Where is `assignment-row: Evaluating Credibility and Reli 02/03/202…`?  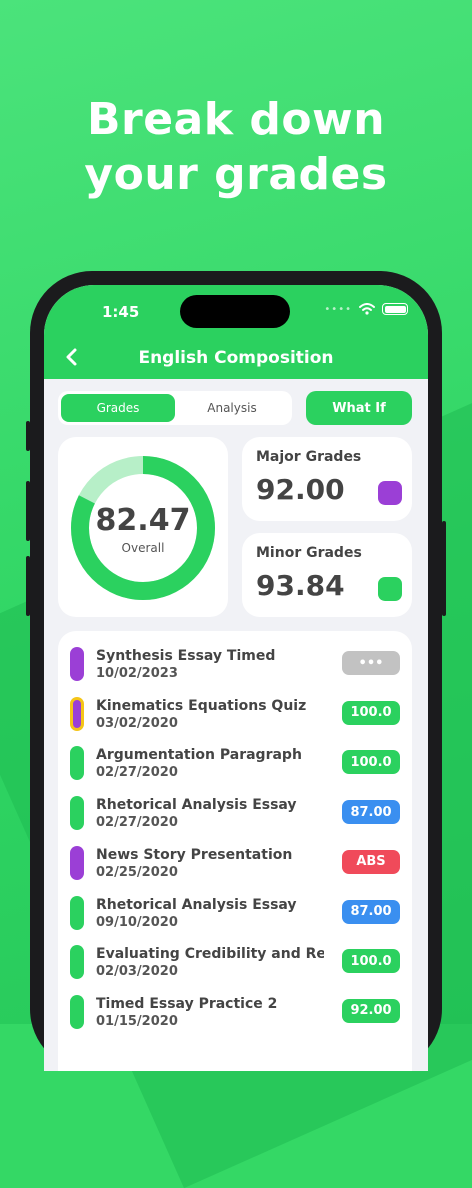
assignment-row: Evaluating Credibility and Reli 02/03/202… is located at coordinates (235, 968).